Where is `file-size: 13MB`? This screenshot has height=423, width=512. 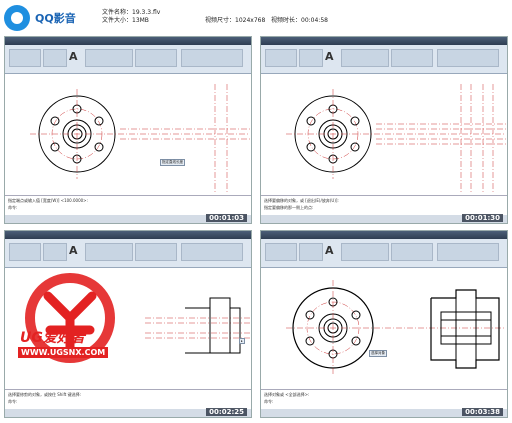 file-size: 13MB is located at coordinates (140, 20).